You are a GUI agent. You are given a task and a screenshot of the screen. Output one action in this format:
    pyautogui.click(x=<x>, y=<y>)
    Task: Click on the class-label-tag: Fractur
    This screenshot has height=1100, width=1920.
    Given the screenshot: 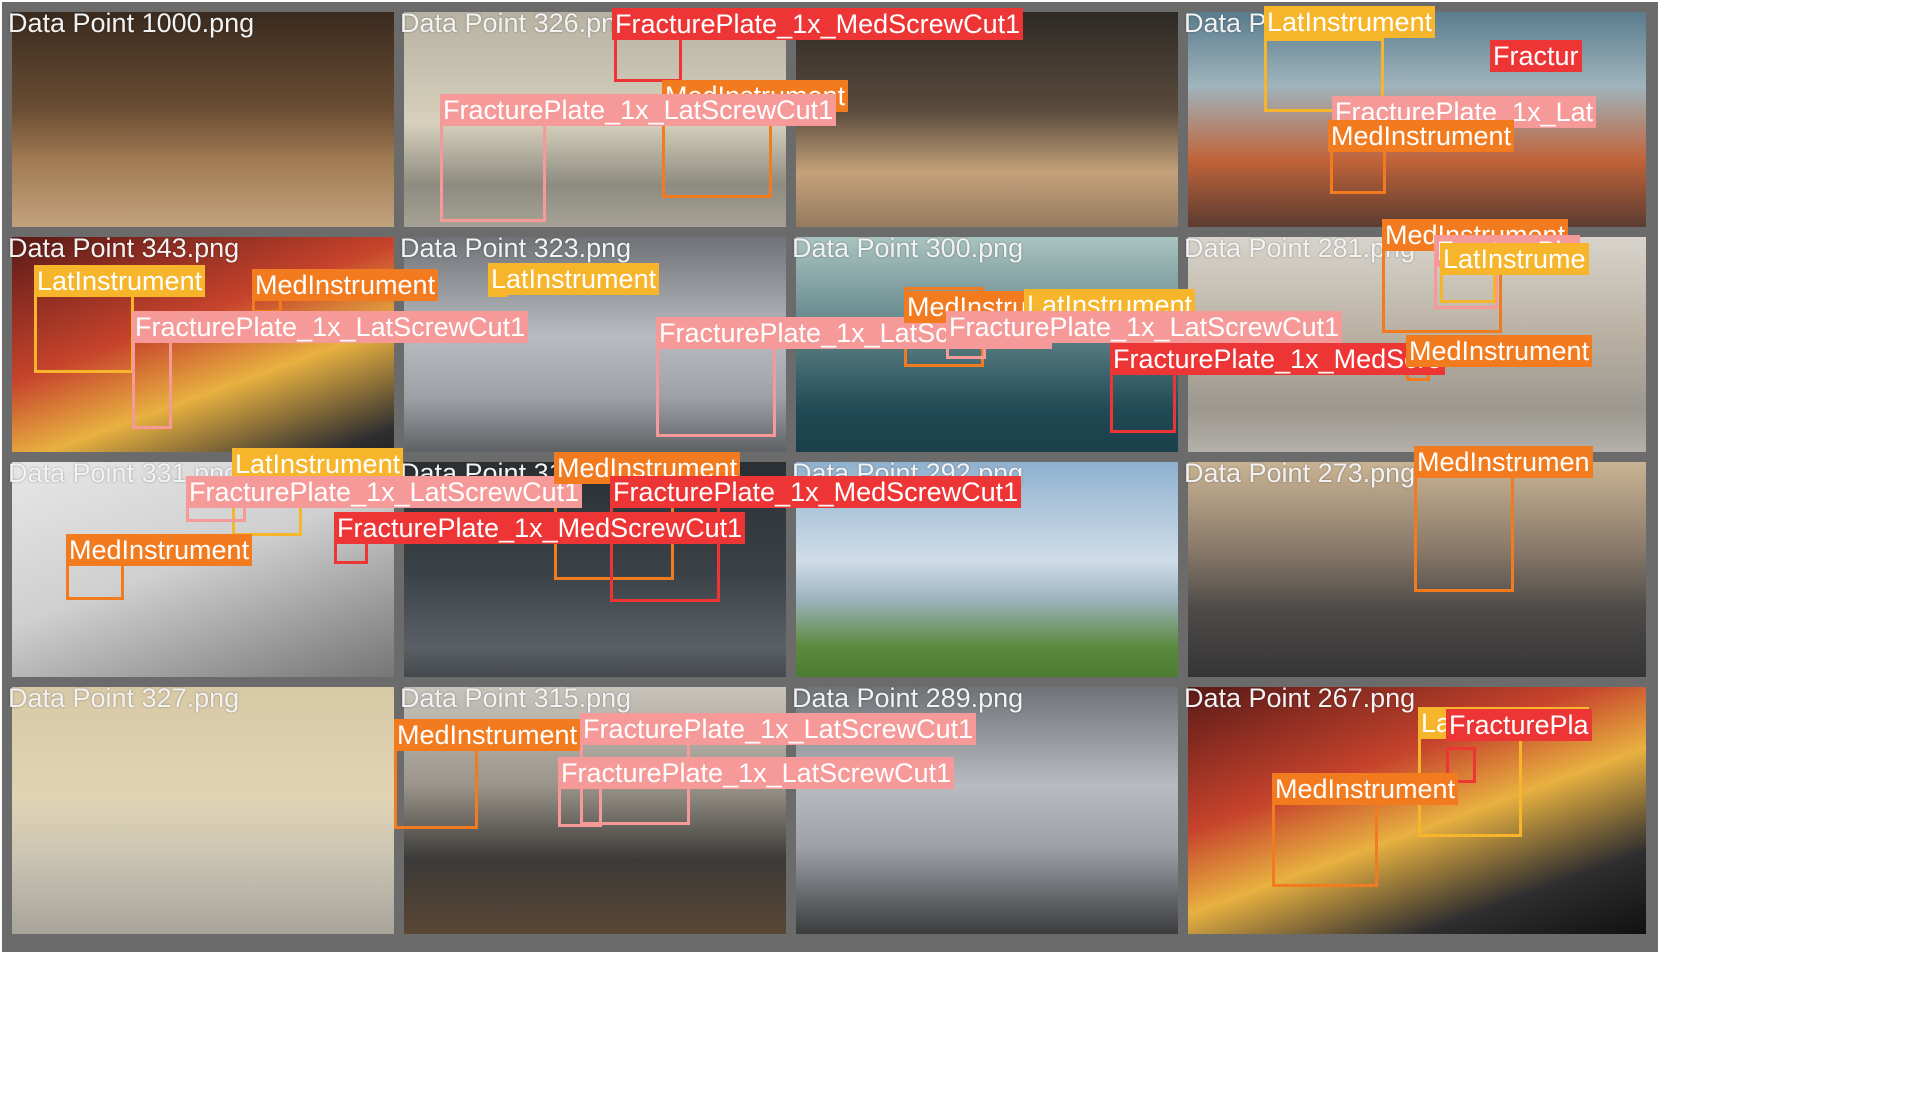 What is the action you would take?
    pyautogui.click(x=1536, y=56)
    